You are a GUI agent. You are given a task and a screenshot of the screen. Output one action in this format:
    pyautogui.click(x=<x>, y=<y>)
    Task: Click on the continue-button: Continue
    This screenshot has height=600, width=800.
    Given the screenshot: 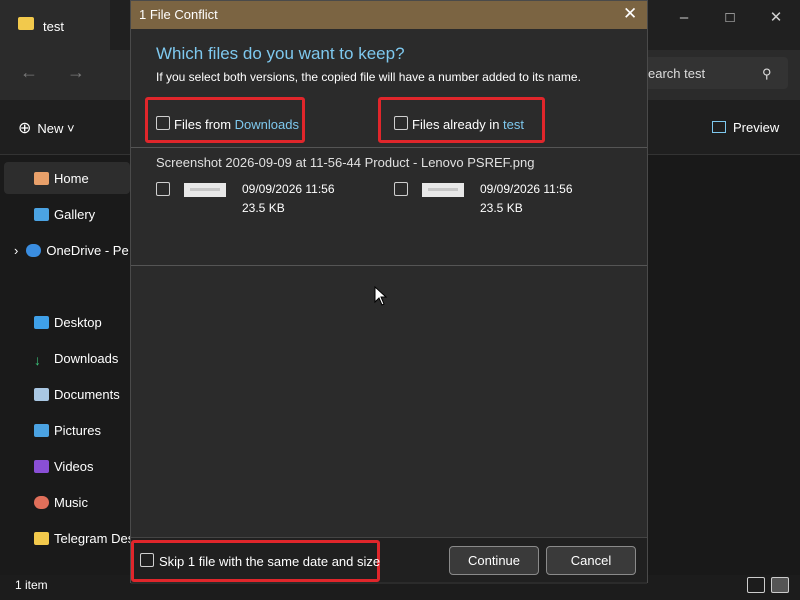 What is the action you would take?
    pyautogui.click(x=494, y=560)
    